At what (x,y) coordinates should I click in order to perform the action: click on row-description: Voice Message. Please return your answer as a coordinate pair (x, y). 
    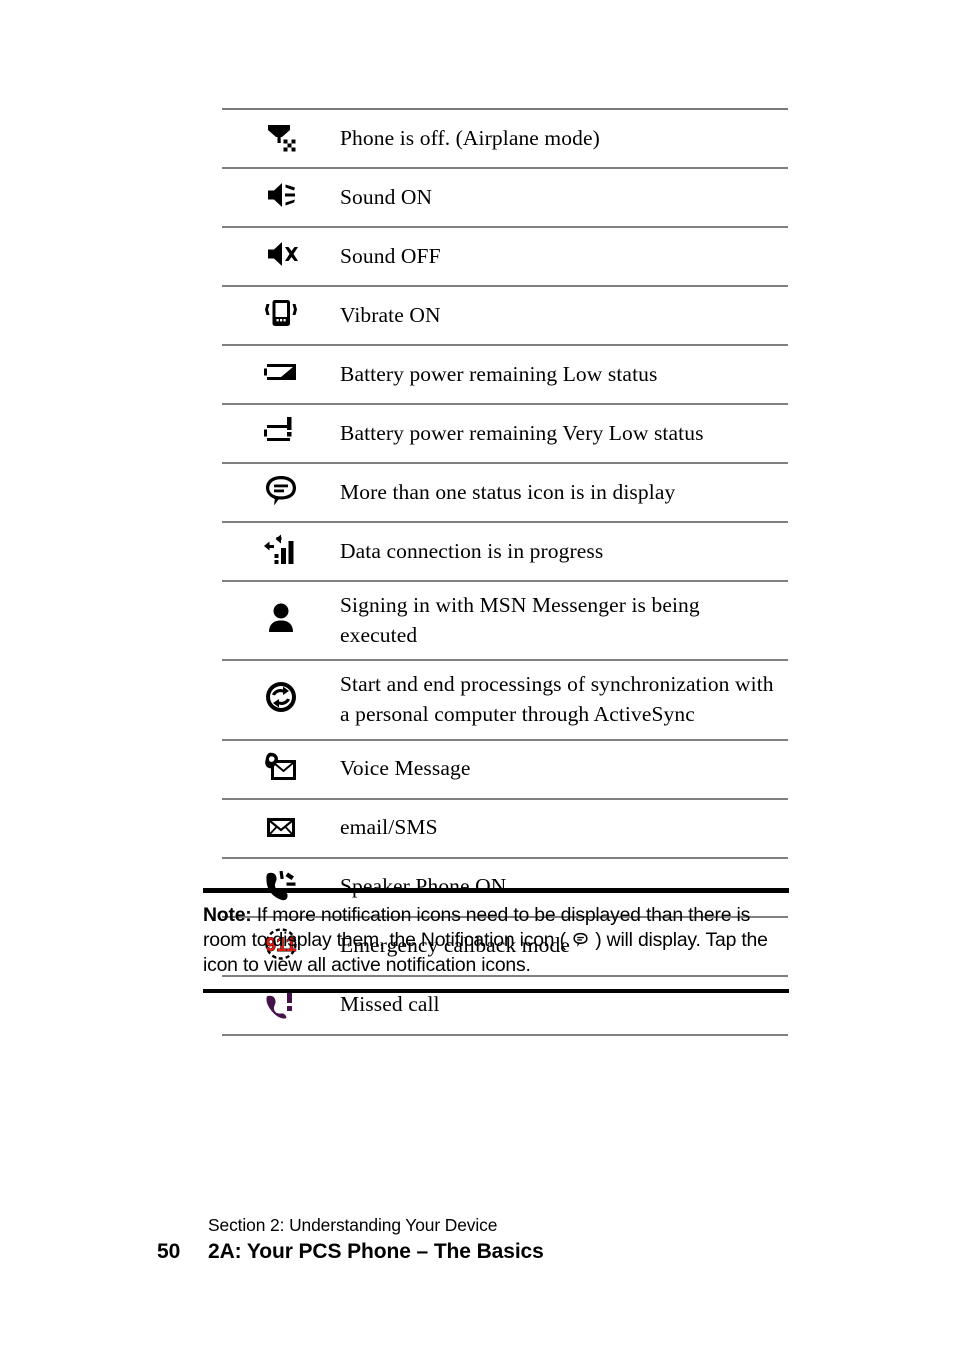
    Looking at the image, I should click on (405, 768).